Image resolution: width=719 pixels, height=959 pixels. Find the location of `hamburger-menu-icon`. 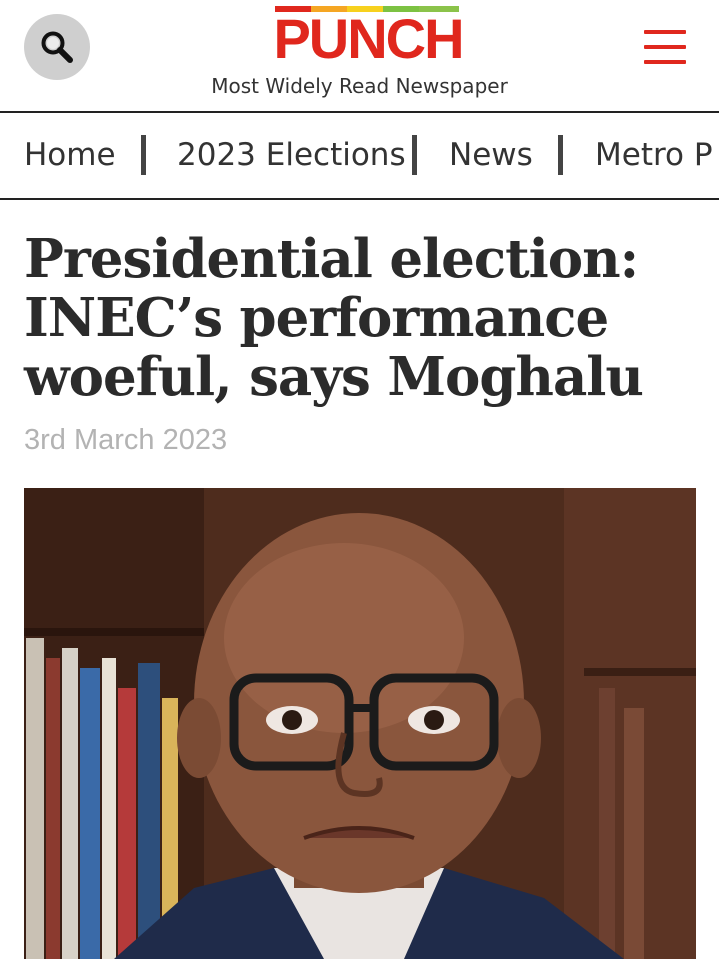

hamburger-menu-icon is located at coordinates (665, 32).